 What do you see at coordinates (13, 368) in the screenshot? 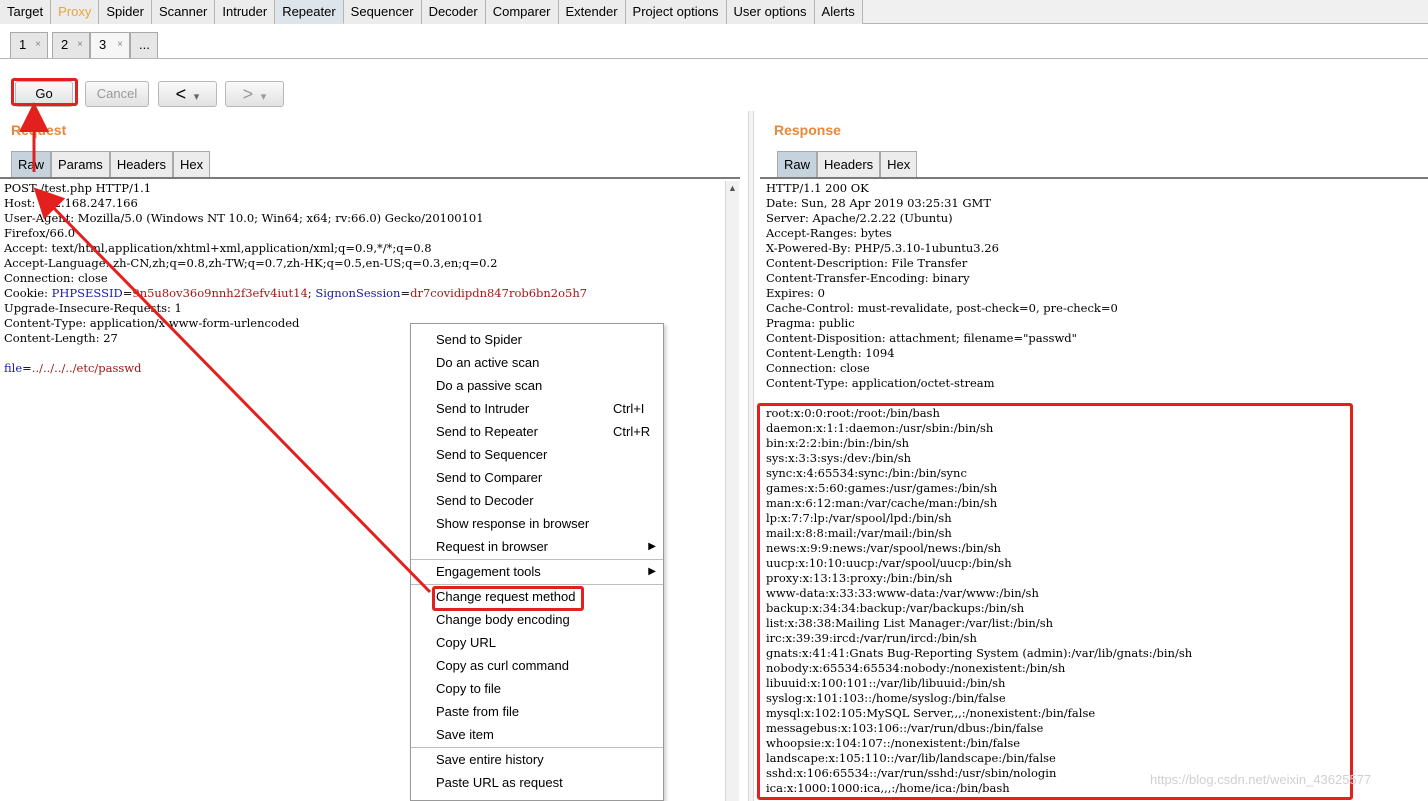
I see `body-param-name: file` at bounding box center [13, 368].